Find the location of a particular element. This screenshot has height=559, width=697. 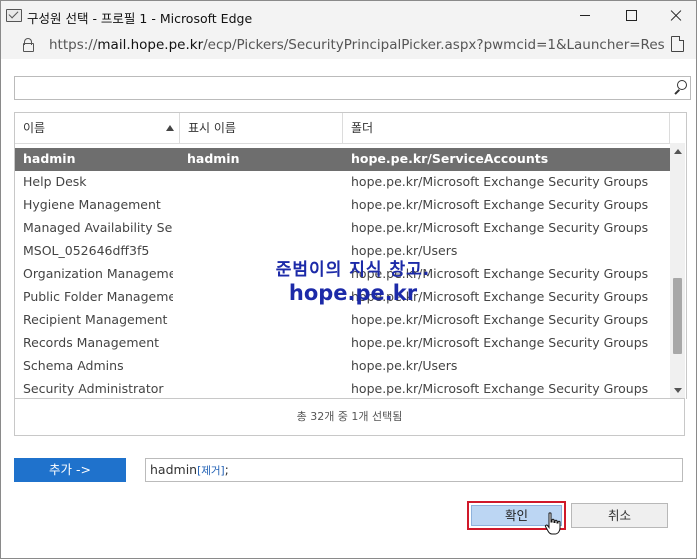

cell-display-name: hadmin is located at coordinates (213, 158).